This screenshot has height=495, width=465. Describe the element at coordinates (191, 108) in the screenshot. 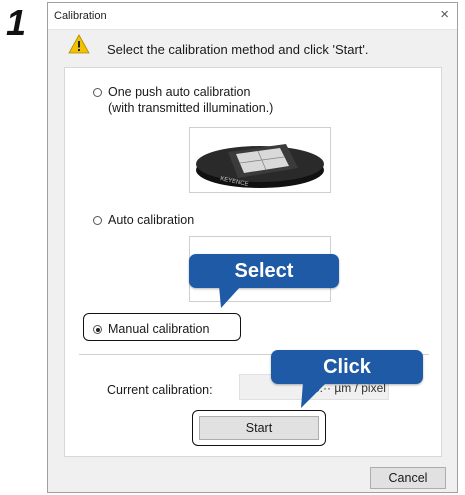

I see `option-one-push-sublabel: (with transmitted illumination.)` at that location.